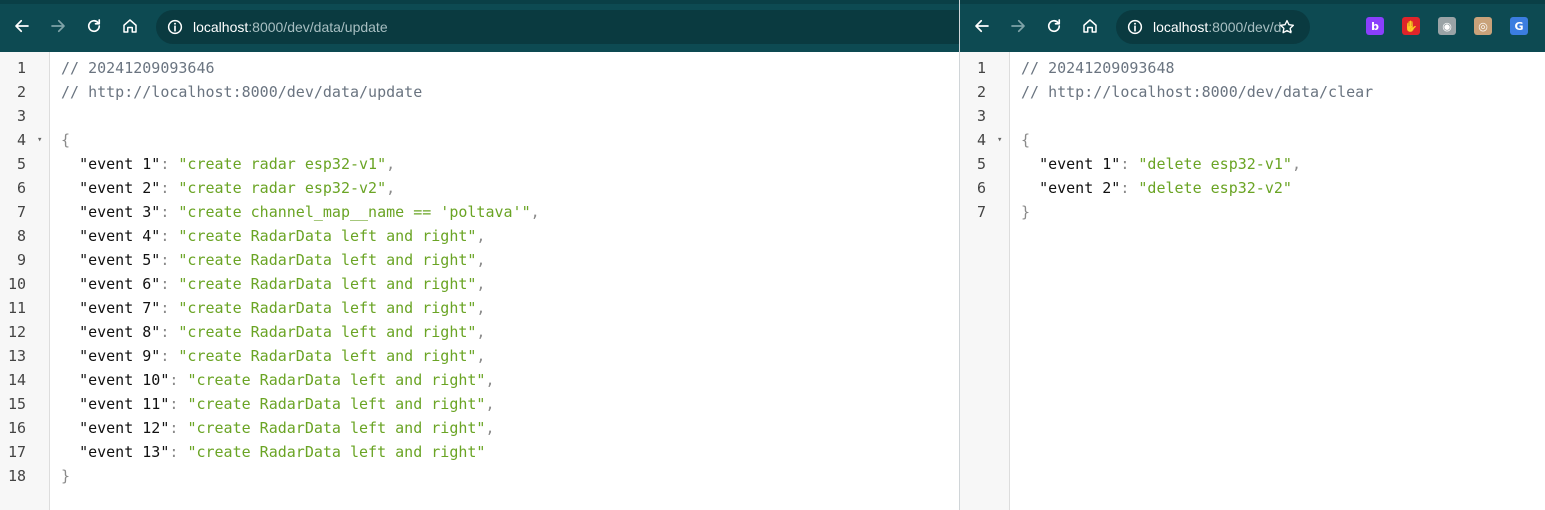 Image resolution: width=1545 pixels, height=510 pixels. I want to click on line-number: 18, so click(16, 476).